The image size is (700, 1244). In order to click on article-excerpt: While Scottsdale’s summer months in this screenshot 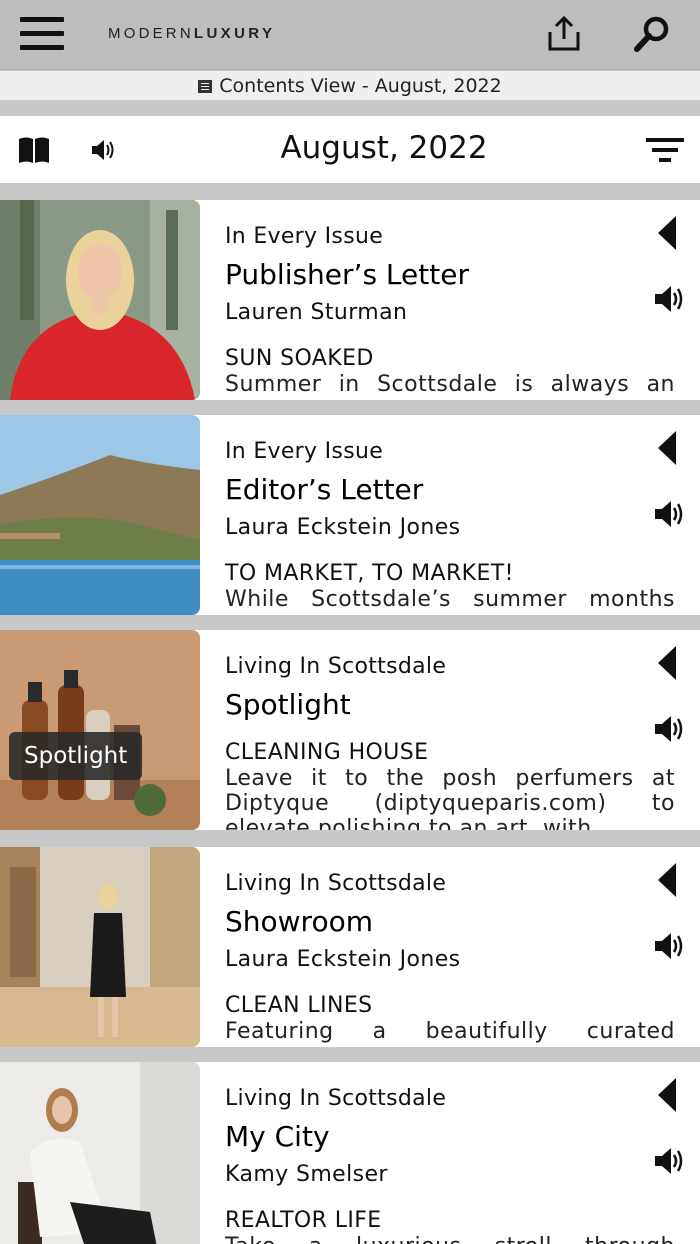, I will do `click(450, 599)`.